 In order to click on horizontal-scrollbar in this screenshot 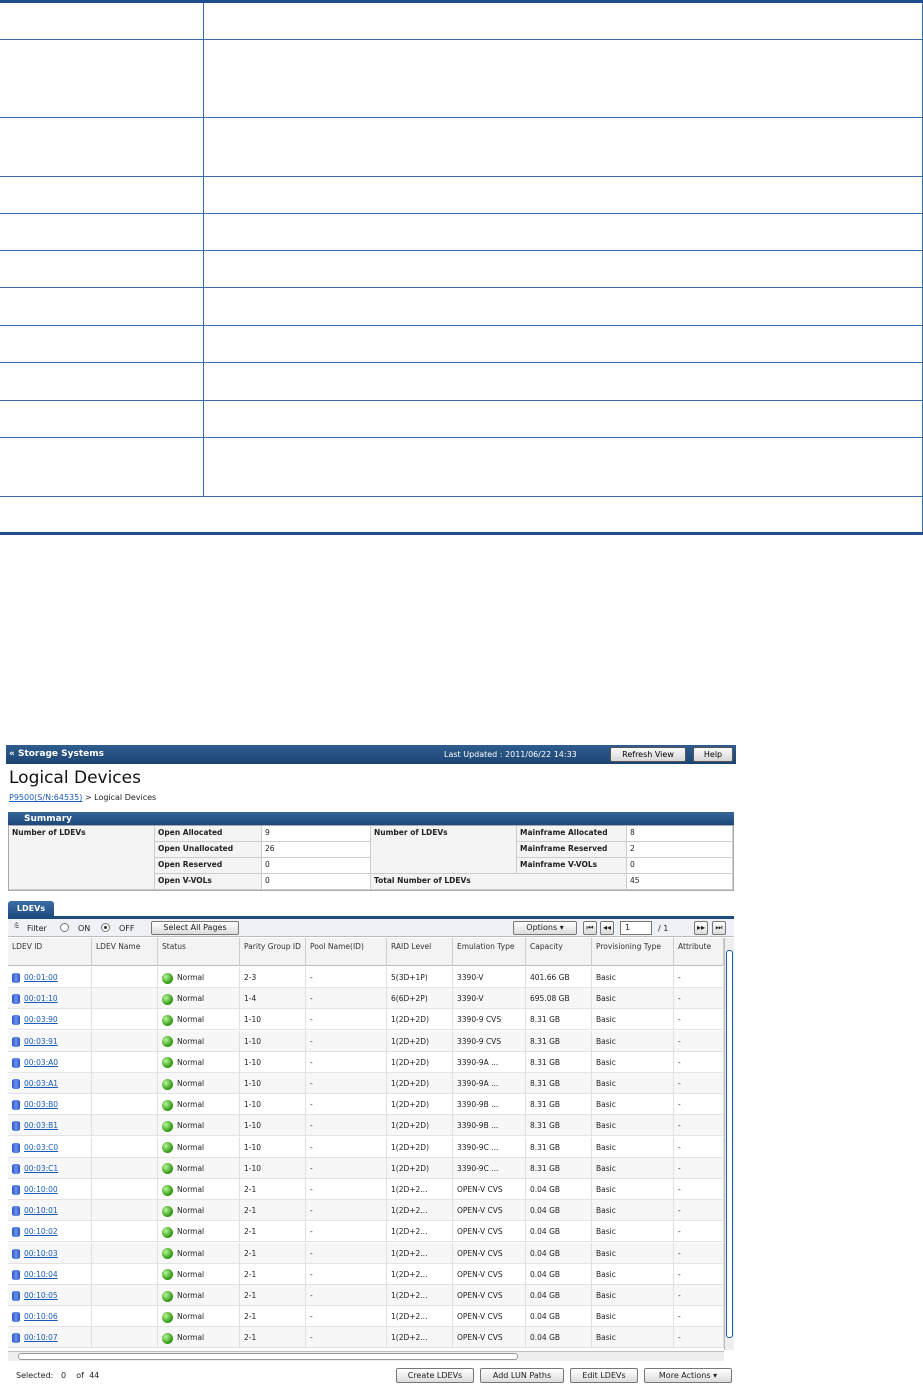, I will do `click(366, 1356)`.